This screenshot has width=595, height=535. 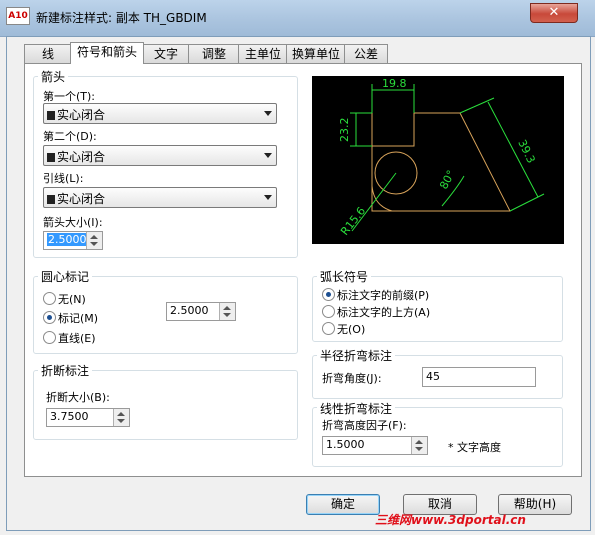 I want to click on center-mark-size-value: 2.5000, so click(x=189, y=310).